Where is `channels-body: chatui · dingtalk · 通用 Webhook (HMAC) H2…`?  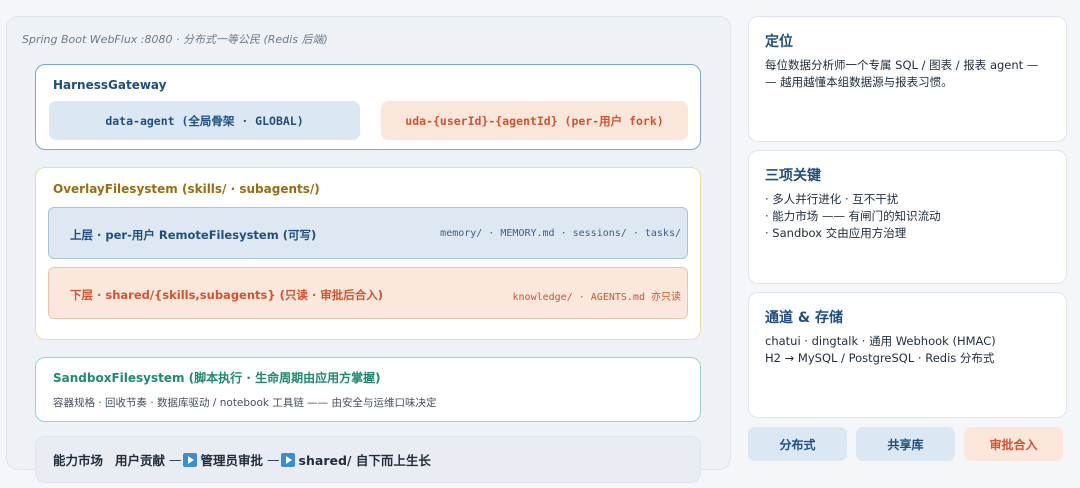 channels-body: chatui · dingtalk · 通用 Webhook (HMAC) H2… is located at coordinates (908, 350).